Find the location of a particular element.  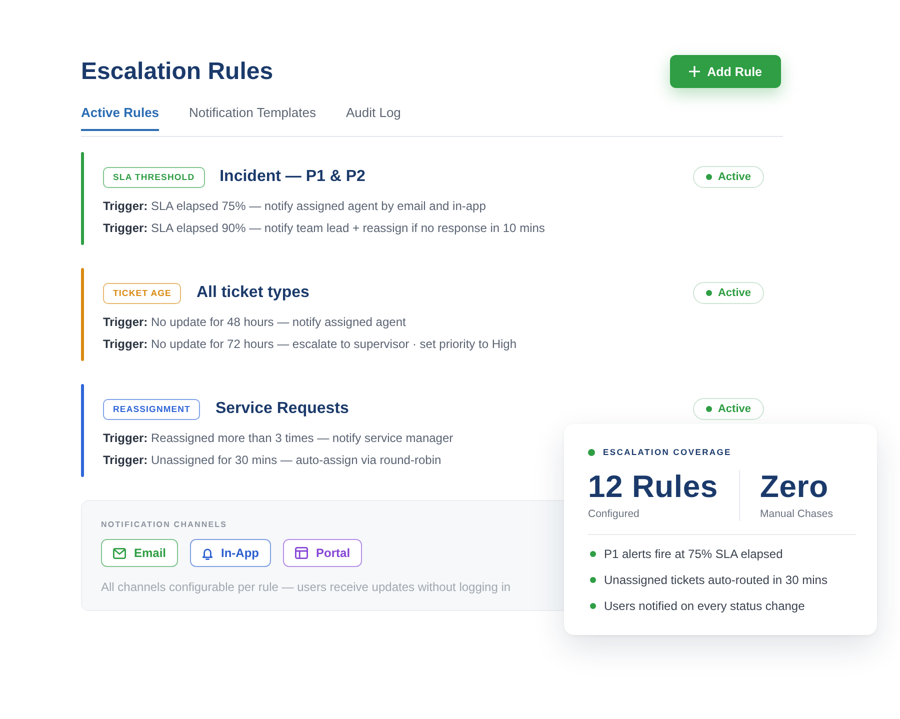

category-tag: SLA THRESHOLD is located at coordinates (154, 177).